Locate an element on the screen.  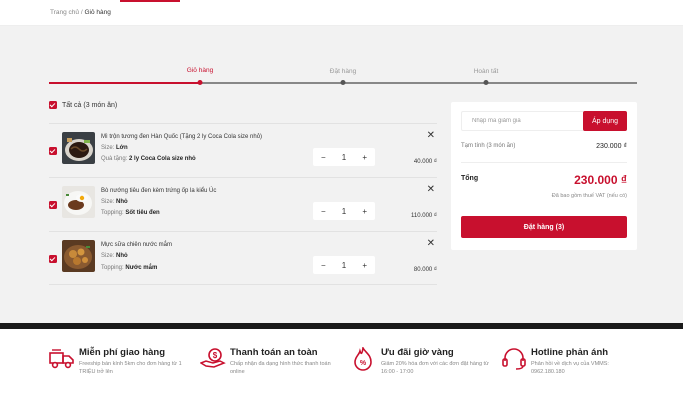
item-image-noodles is located at coordinates (78, 148).